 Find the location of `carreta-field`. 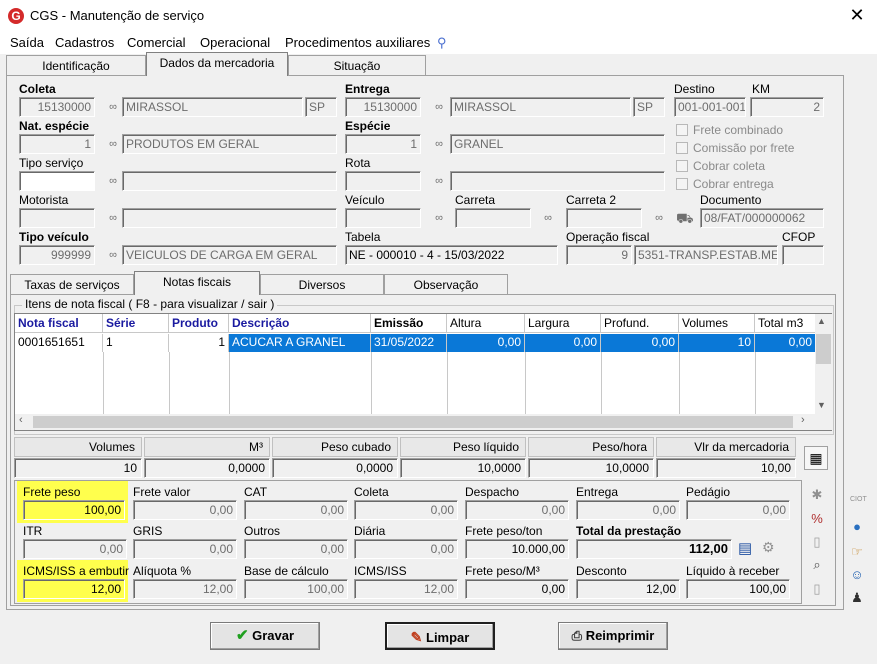

carreta-field is located at coordinates (493, 218).